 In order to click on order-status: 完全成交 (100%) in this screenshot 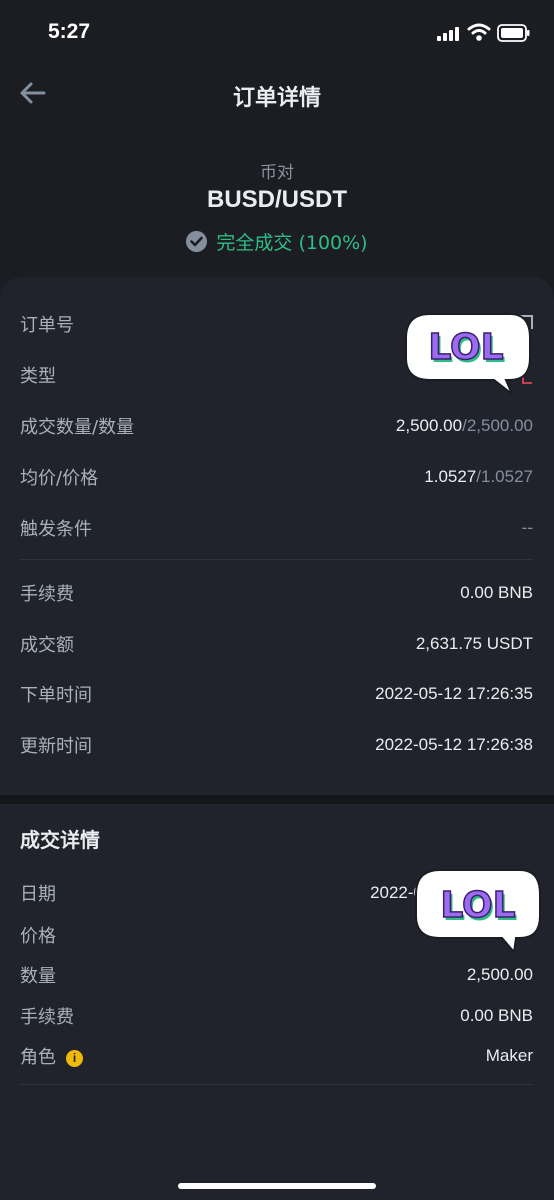, I will do `click(277, 241)`.